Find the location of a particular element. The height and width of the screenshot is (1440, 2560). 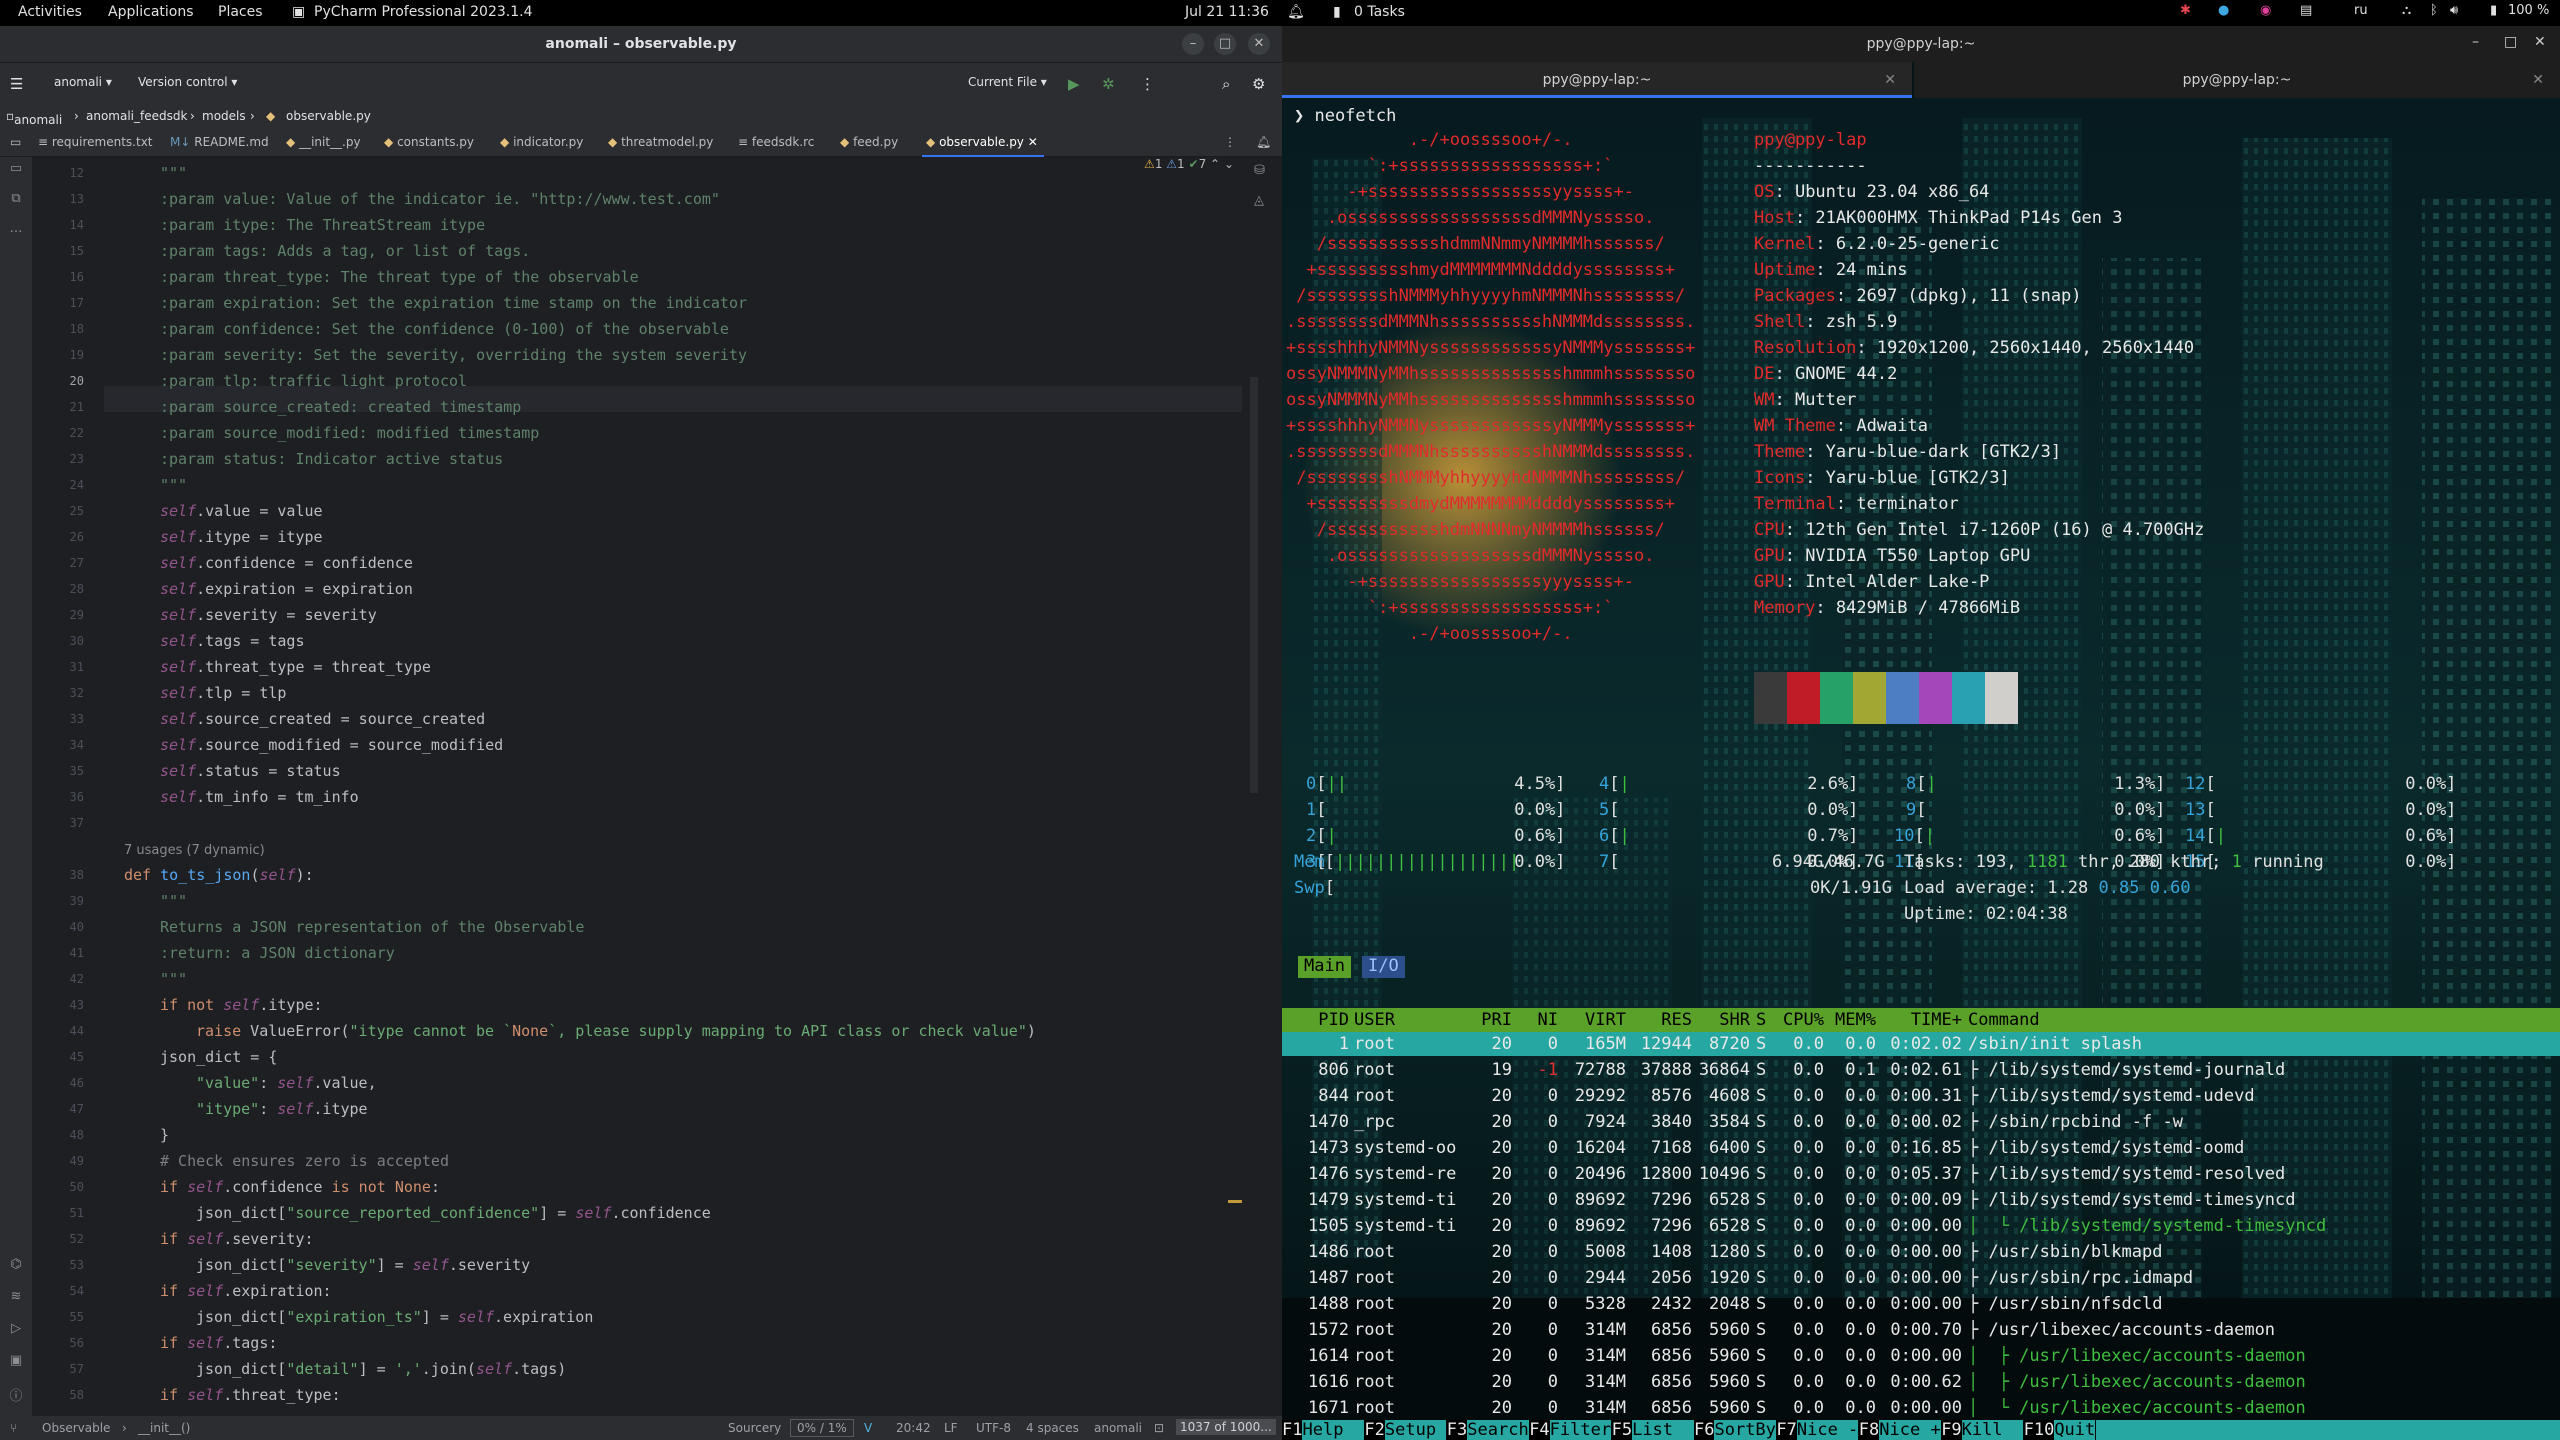

line-number: 30 is located at coordinates (77, 641).